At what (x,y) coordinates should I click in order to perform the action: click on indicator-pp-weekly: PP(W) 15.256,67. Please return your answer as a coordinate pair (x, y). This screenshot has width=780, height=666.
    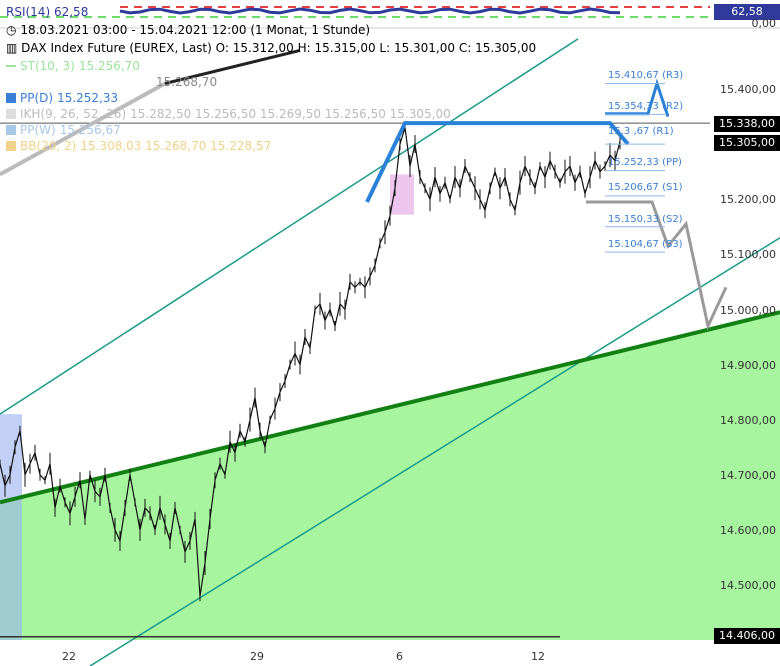
    Looking at the image, I should click on (63, 130).